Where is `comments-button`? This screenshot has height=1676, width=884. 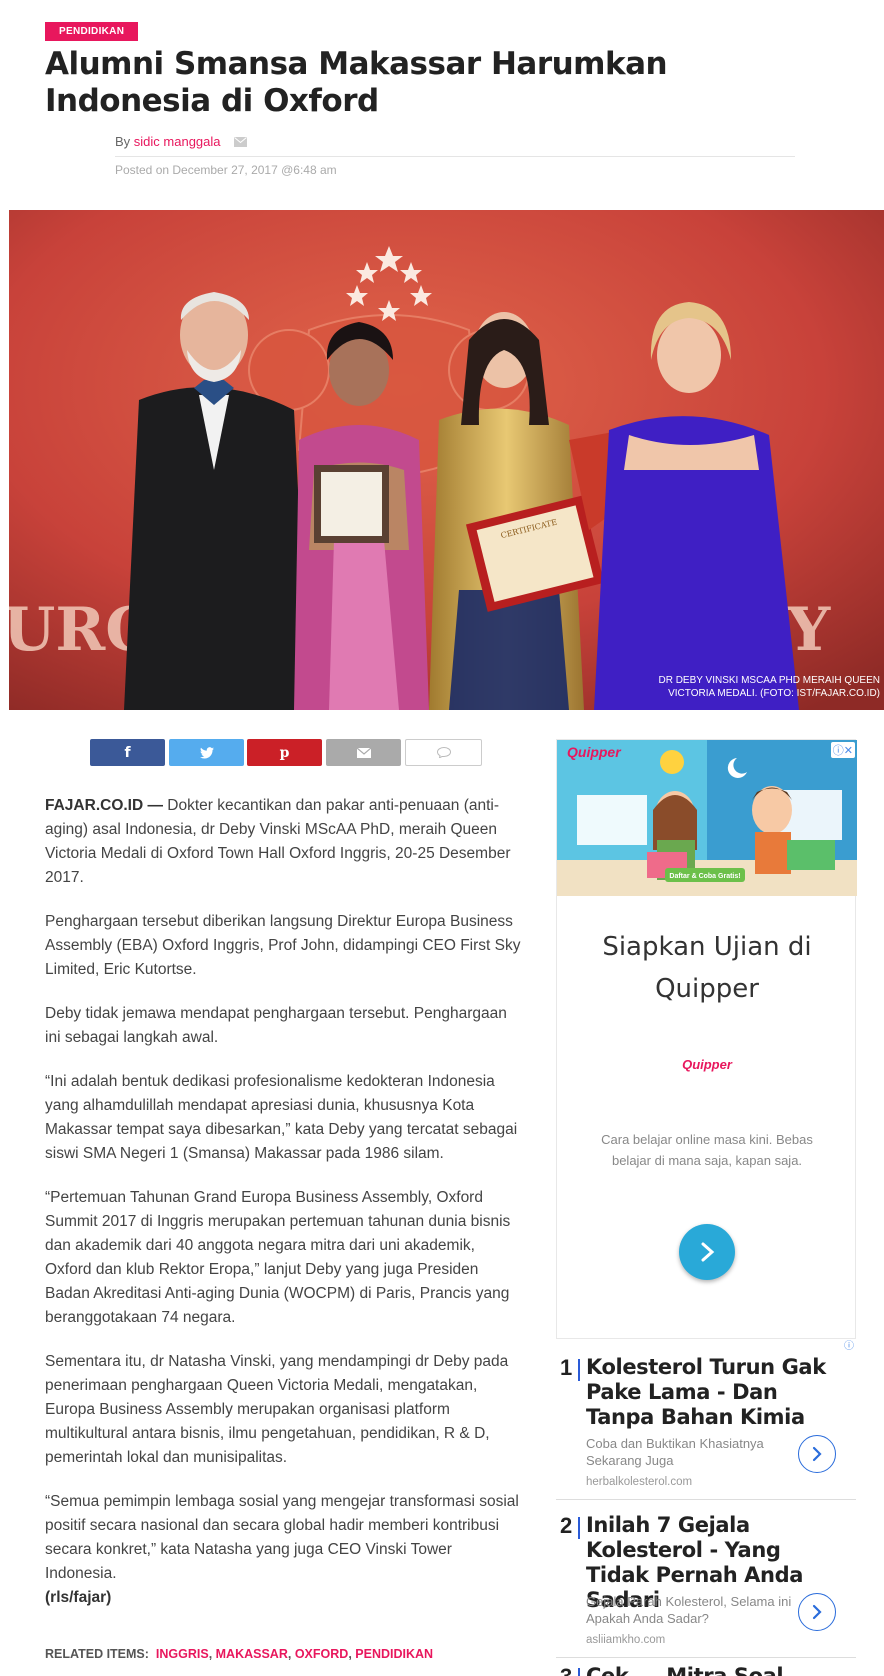
comments-button is located at coordinates (443, 752).